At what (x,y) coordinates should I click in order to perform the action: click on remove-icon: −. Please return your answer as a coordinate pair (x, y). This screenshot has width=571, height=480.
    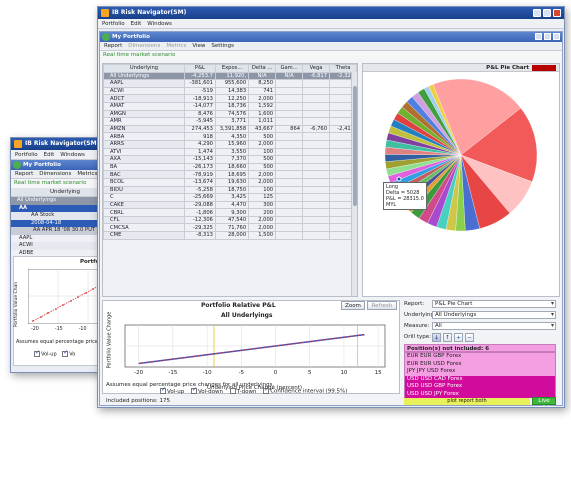
    Looking at the image, I should click on (469, 337).